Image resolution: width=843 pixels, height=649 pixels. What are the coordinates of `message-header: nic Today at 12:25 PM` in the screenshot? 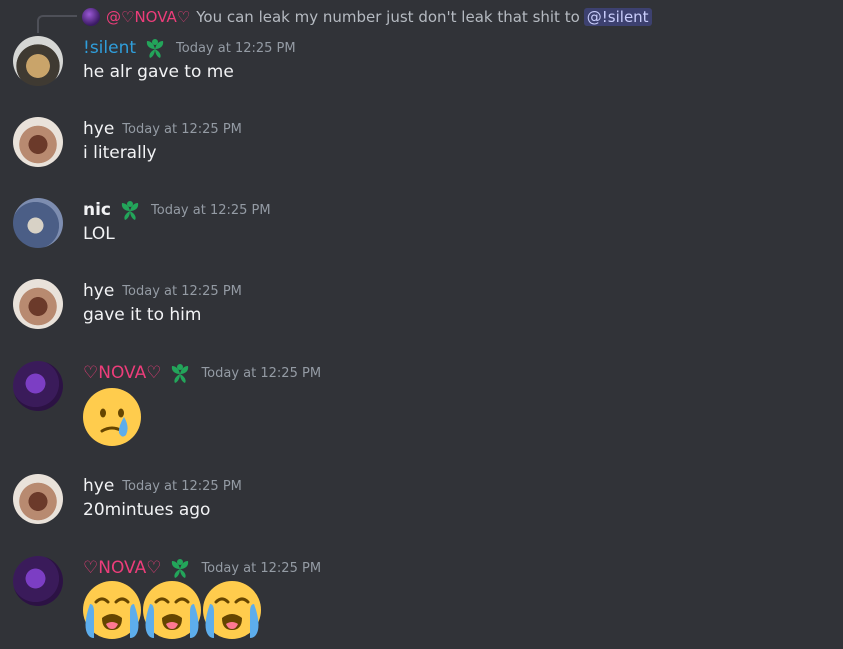 It's located at (177, 210).